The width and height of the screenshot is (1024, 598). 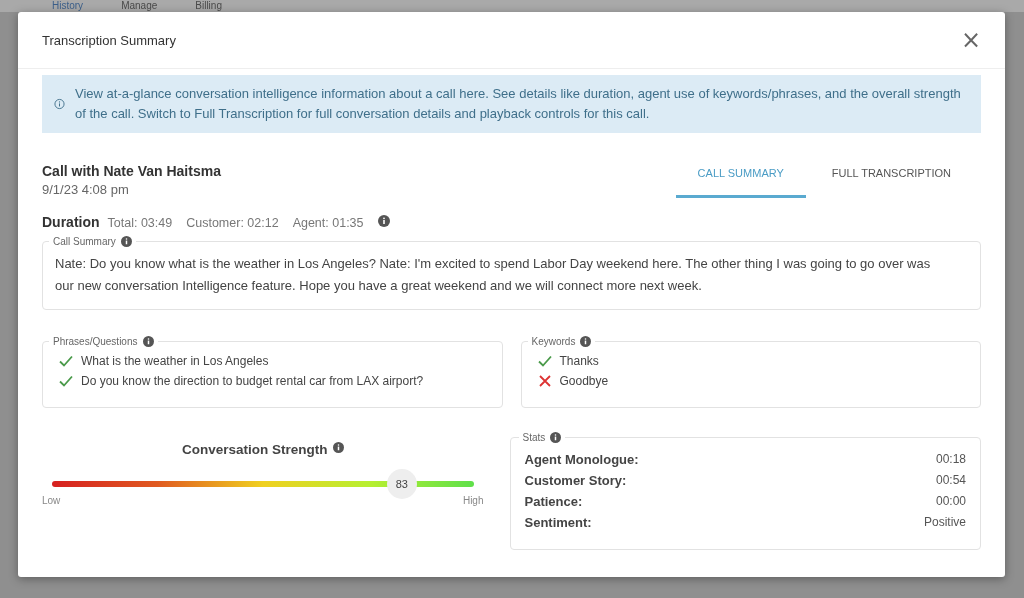 What do you see at coordinates (575, 481) in the screenshot?
I see `stat-name: Customer Story:` at bounding box center [575, 481].